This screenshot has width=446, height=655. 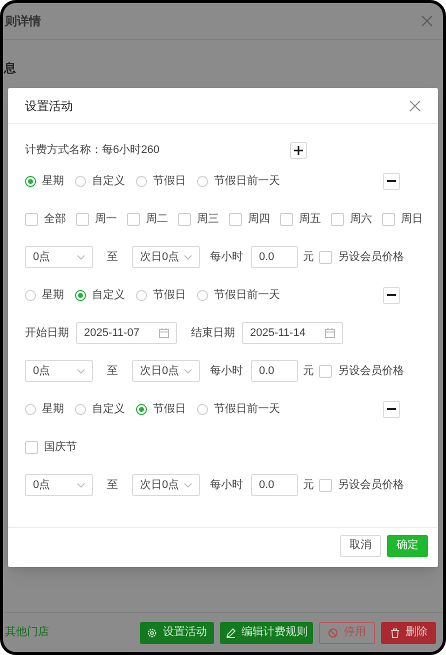 What do you see at coordinates (292, 333) in the screenshot?
I see `end-date-field: 2025-11-14` at bounding box center [292, 333].